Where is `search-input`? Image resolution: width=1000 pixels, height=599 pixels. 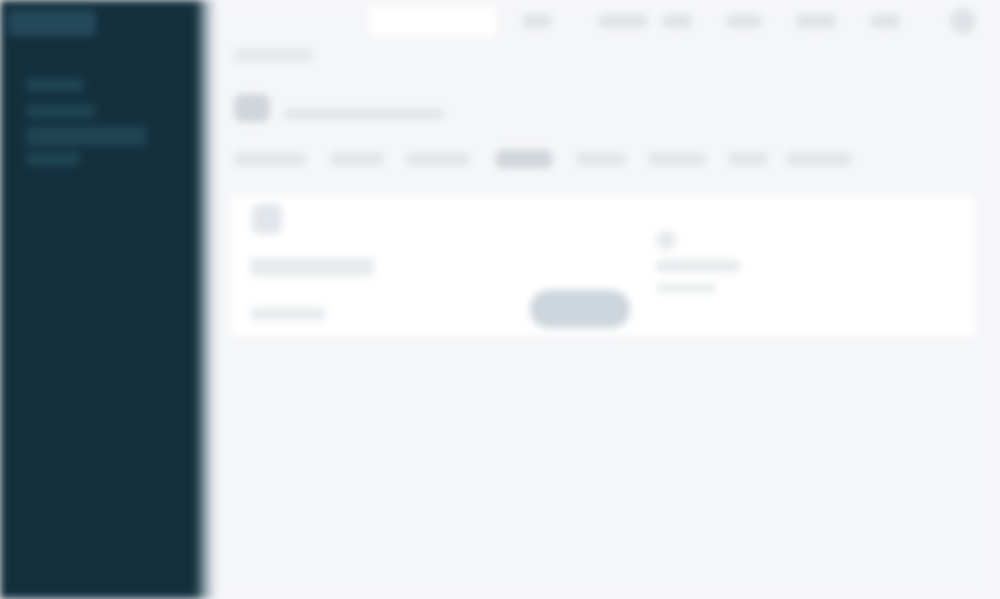
search-input is located at coordinates (433, 21).